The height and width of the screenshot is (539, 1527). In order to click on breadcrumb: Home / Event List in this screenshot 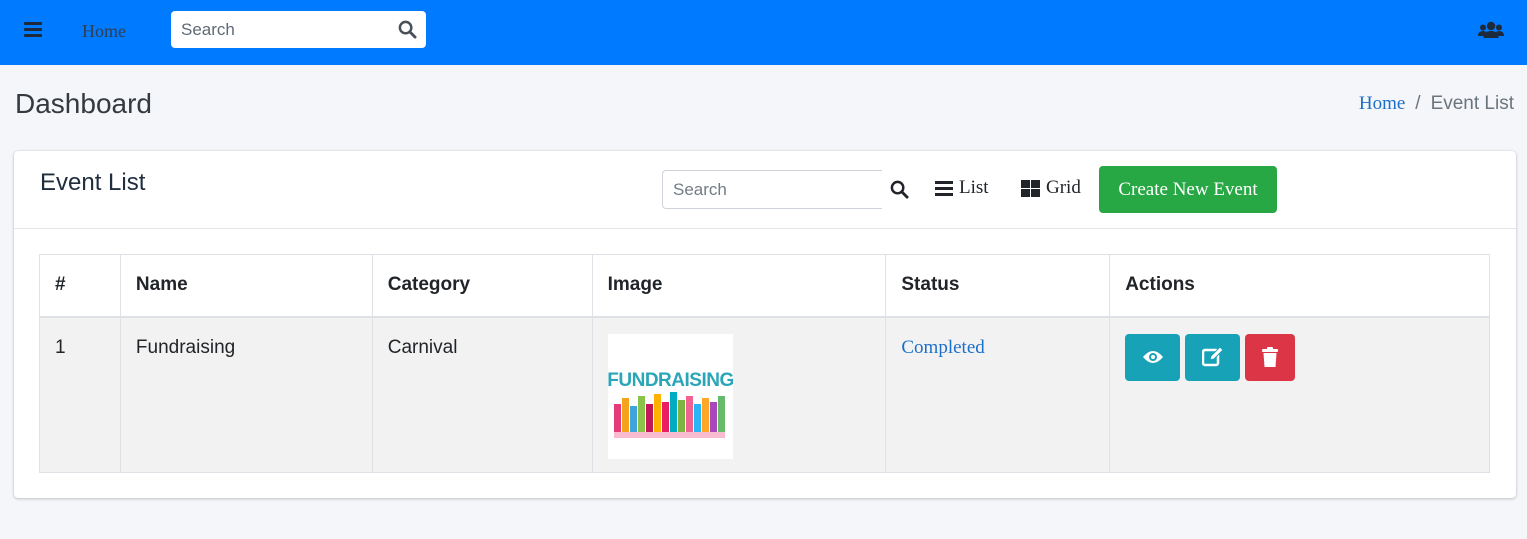, I will do `click(1436, 104)`.